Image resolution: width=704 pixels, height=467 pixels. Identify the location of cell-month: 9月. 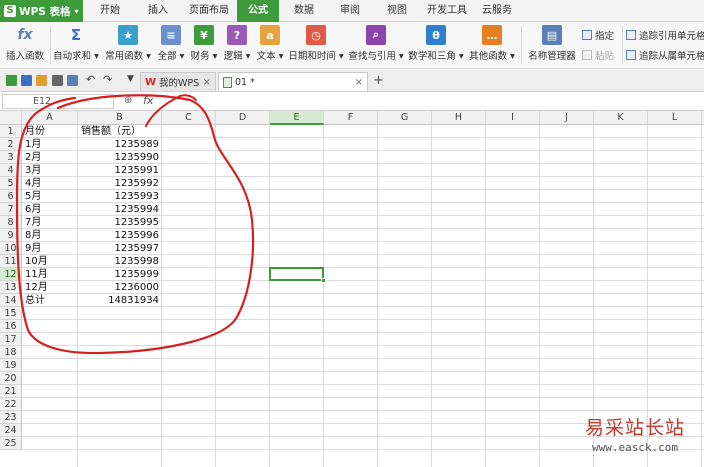
(49, 248).